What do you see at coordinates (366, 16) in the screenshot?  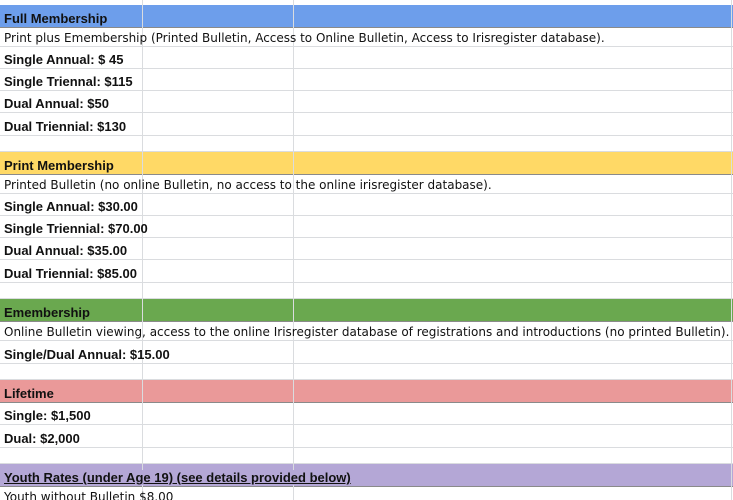 I see `full-membership-header-row: Full Membership` at bounding box center [366, 16].